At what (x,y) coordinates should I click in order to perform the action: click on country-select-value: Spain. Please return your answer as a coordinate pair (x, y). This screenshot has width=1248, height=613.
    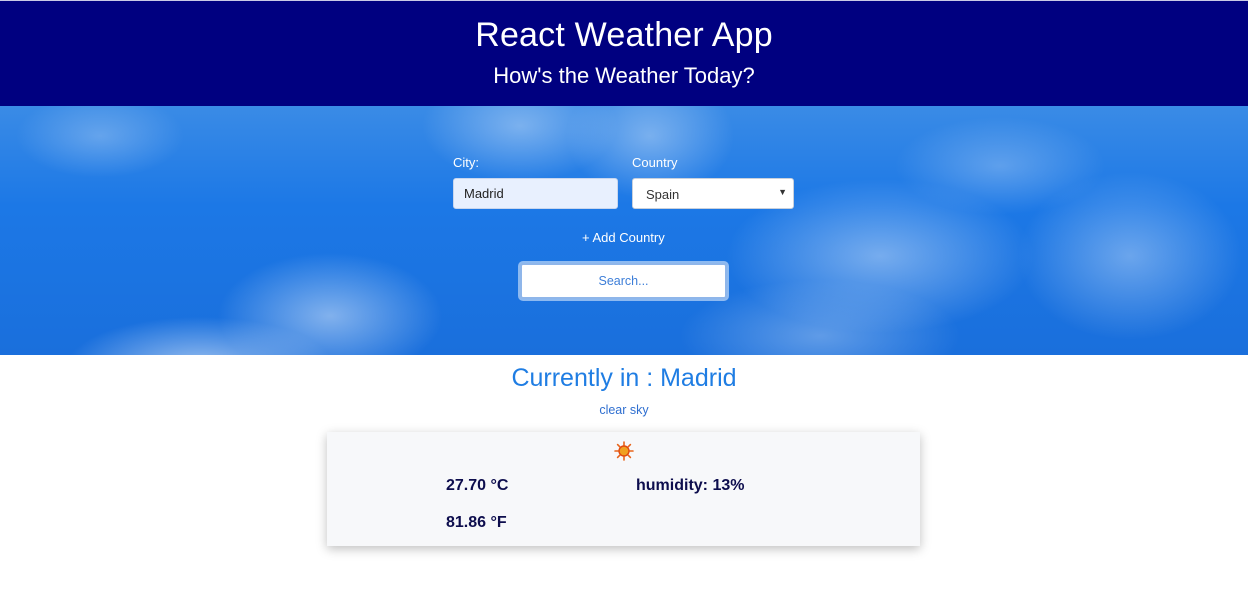
    Looking at the image, I should click on (663, 194).